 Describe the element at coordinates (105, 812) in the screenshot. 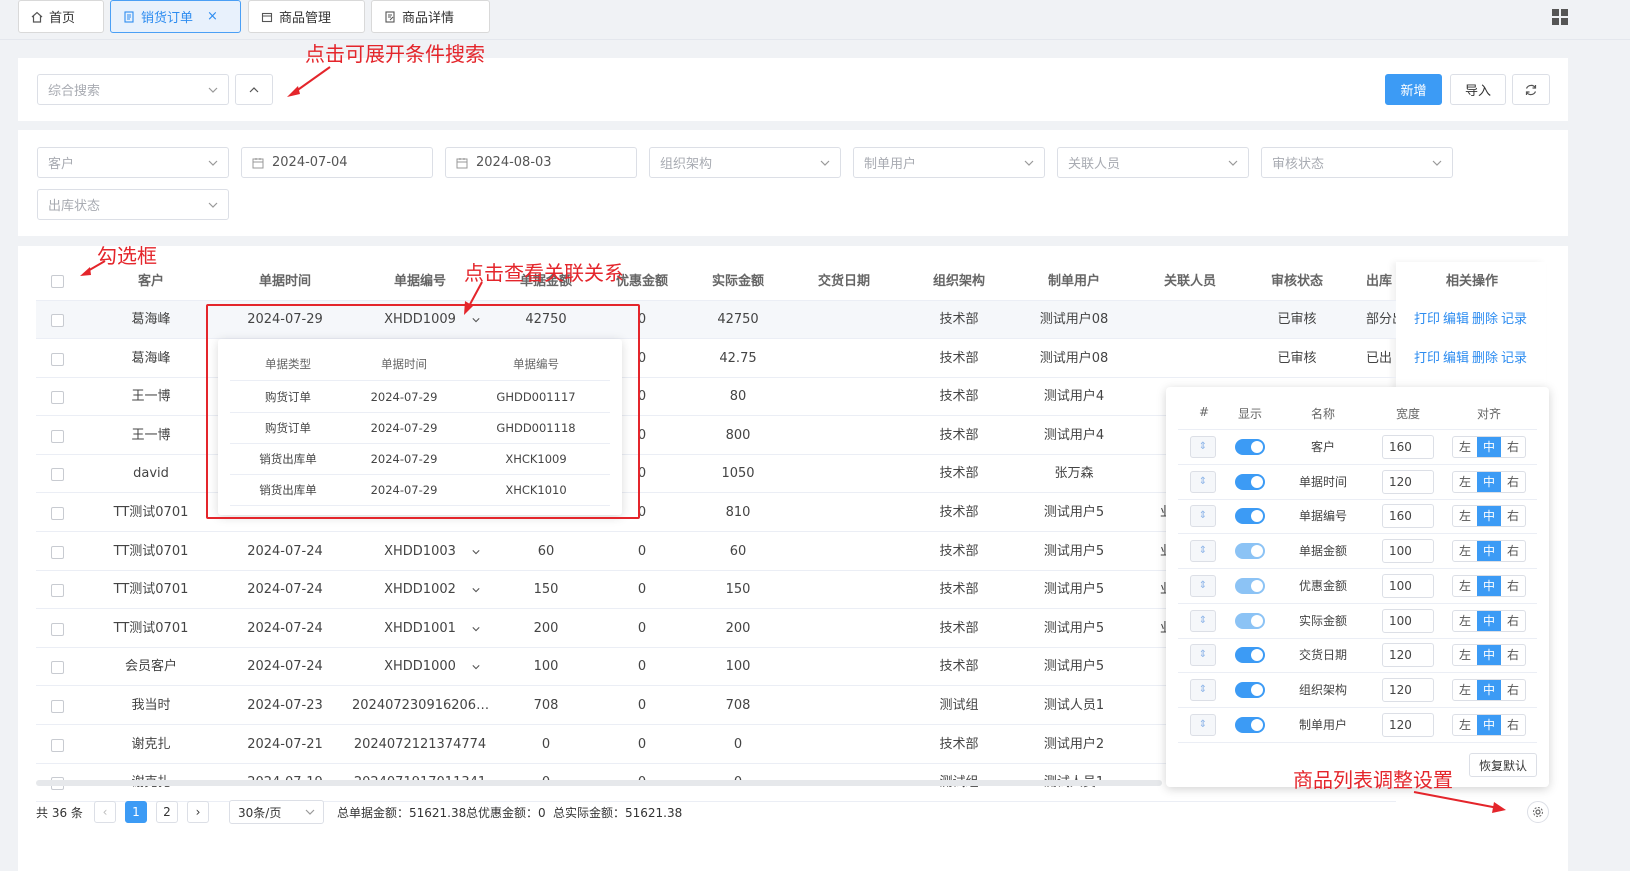

I see `prev-page-button: ‹` at that location.